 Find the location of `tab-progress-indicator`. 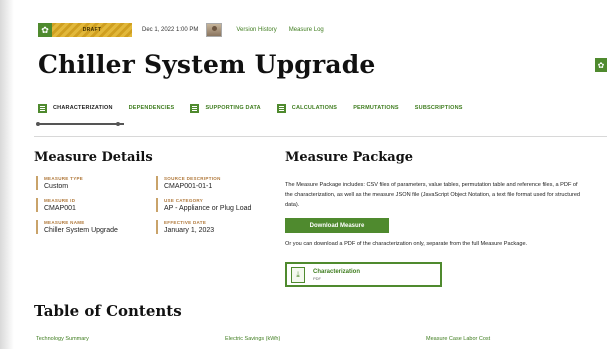

tab-progress-indicator is located at coordinates (80, 124).